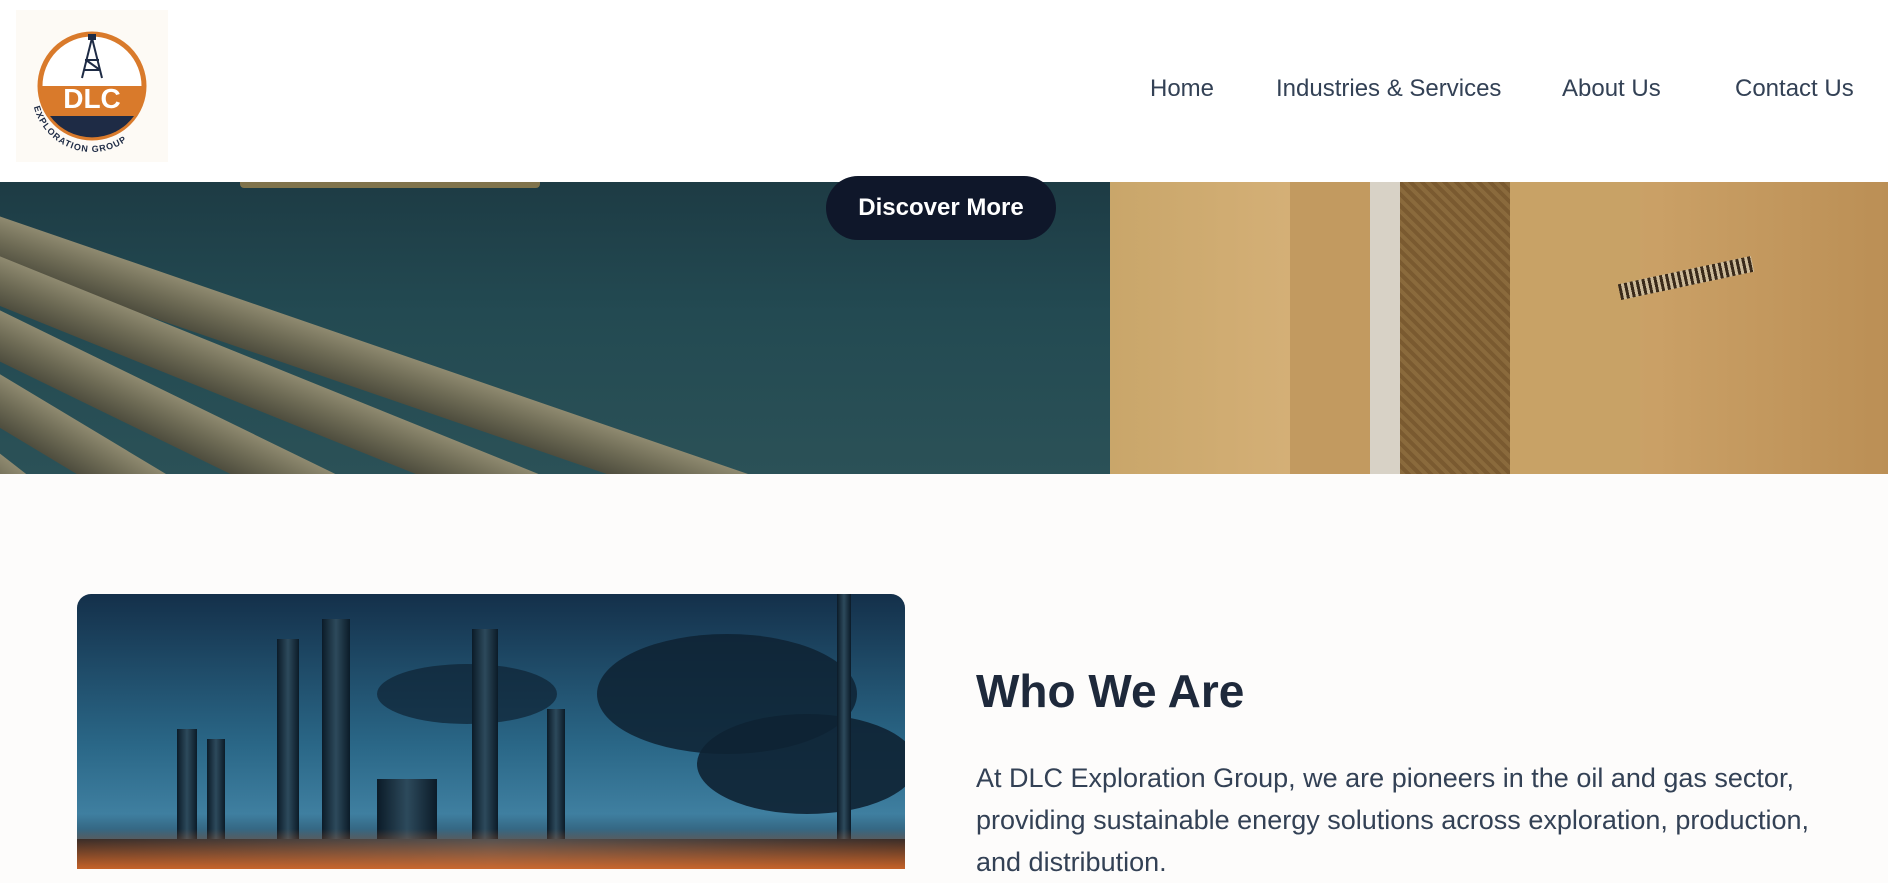  Describe the element at coordinates (491, 731) in the screenshot. I see `refinery-image` at that location.